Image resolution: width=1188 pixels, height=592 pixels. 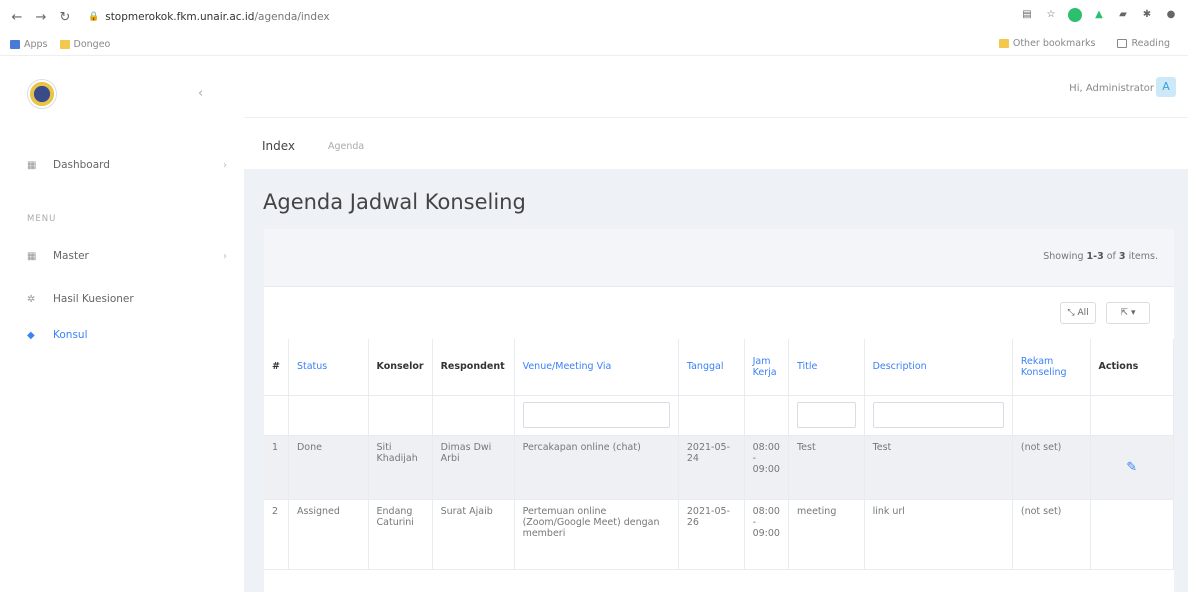 I want to click on cell-venue: Percakapan online (chat), so click(x=596, y=467).